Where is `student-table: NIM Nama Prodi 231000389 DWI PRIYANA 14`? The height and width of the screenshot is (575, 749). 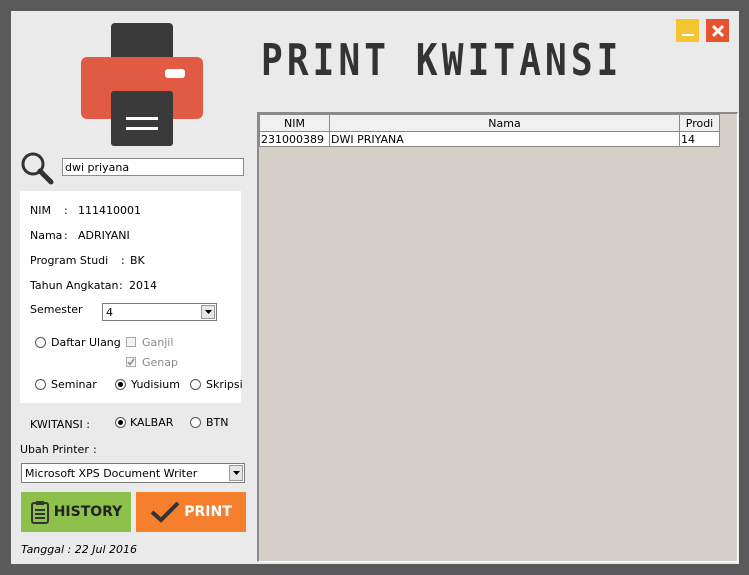
student-table: NIM Nama Prodi 231000389 DWI PRIYANA 14 is located at coordinates (489, 130).